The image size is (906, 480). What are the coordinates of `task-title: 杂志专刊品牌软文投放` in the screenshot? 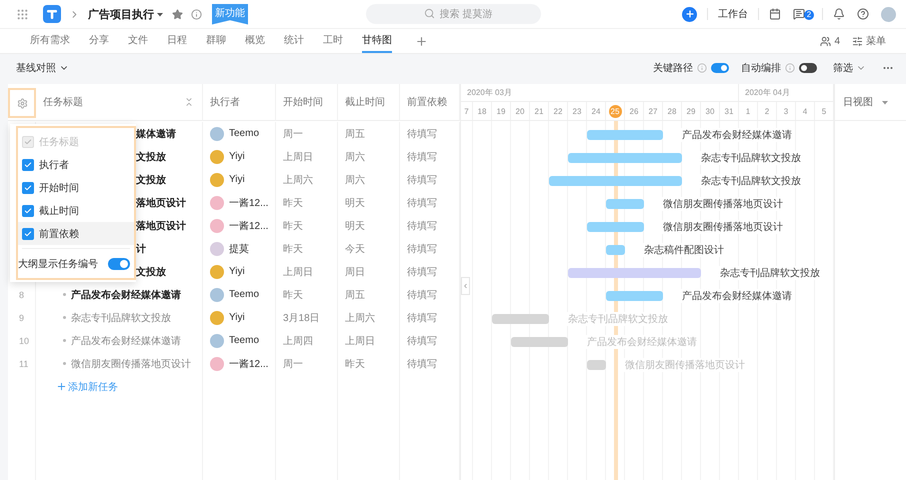 It's located at (121, 317).